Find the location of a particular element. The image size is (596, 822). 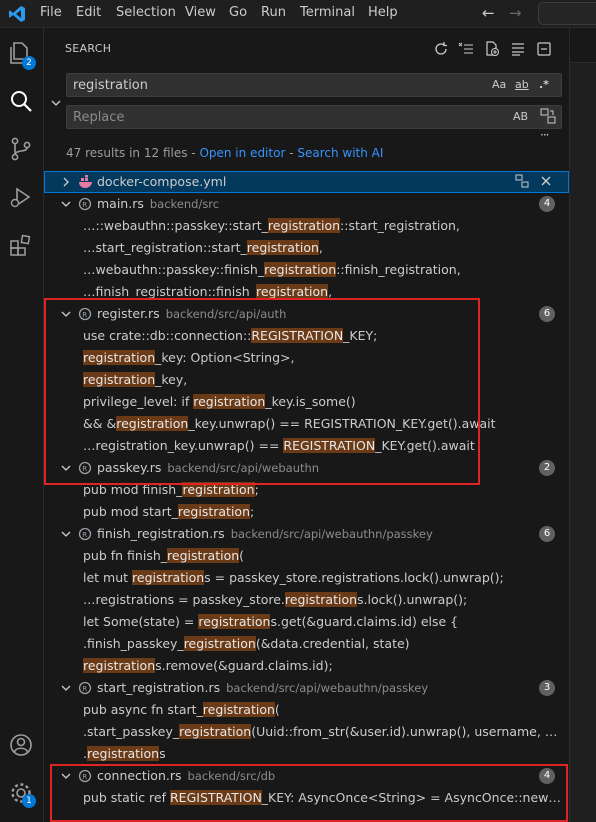

chevron-right-icon is located at coordinates (66, 183).